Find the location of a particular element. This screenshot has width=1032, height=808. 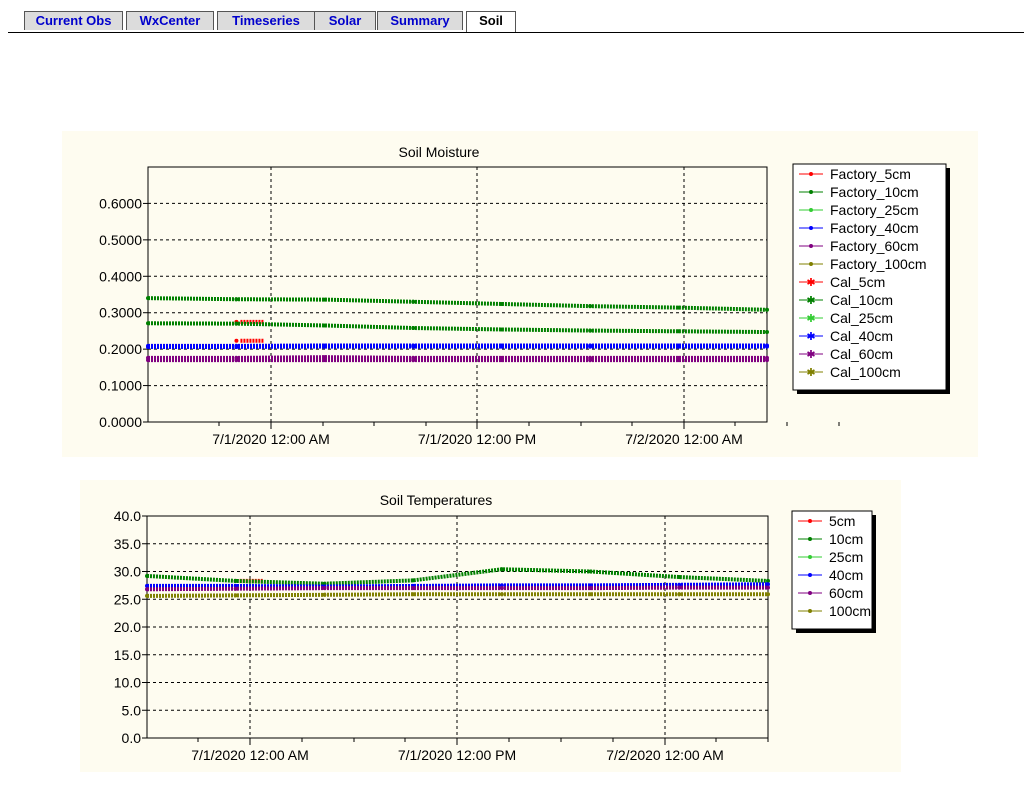

legend-item-cal-25cm: ✱ Cal_25cm is located at coordinates (846, 318).